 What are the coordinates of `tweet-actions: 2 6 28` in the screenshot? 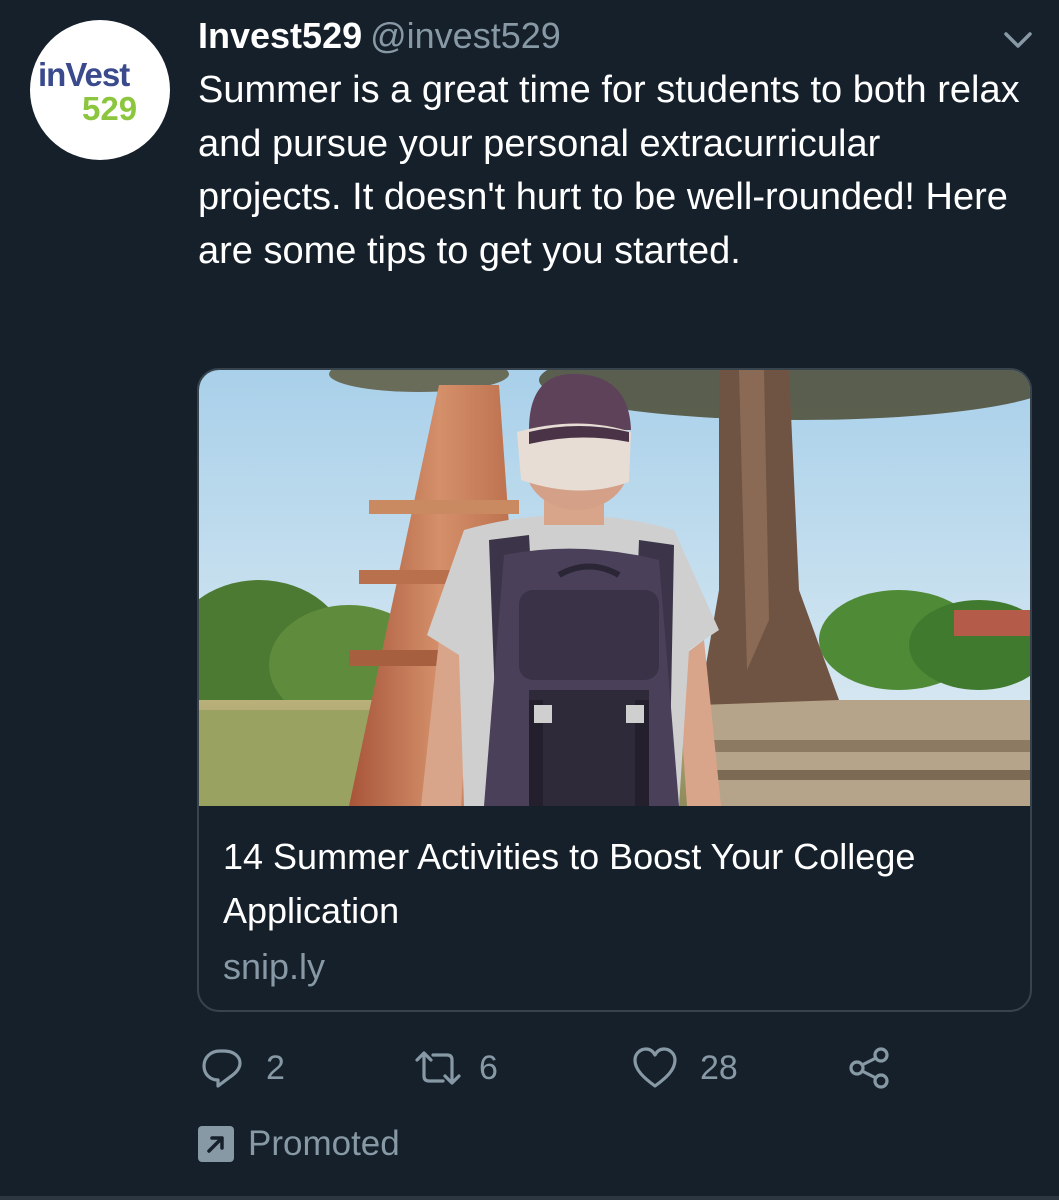 It's located at (529, 1068).